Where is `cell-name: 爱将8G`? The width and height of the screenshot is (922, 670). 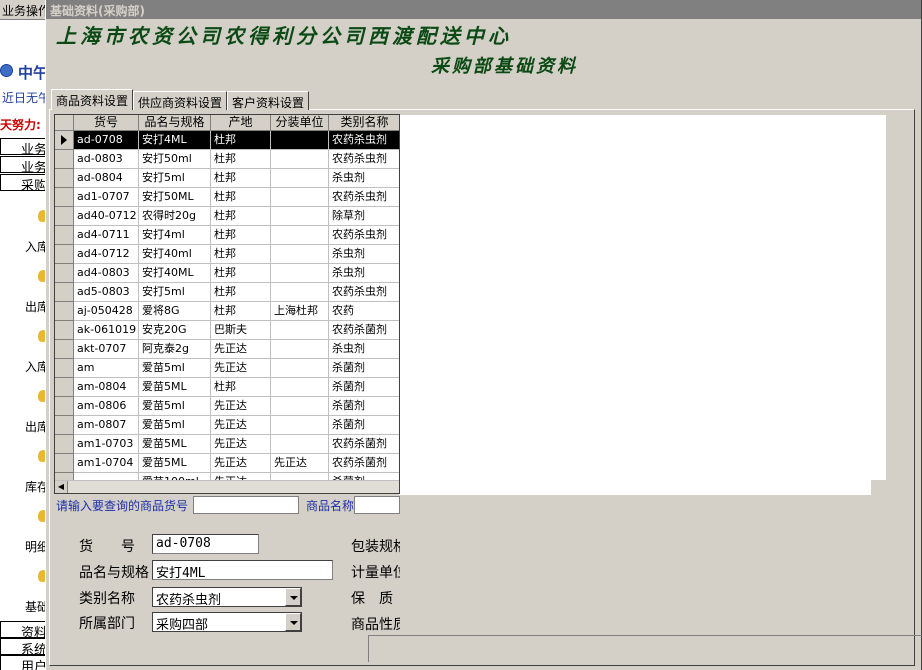
cell-name: 爱将8G is located at coordinates (175, 311).